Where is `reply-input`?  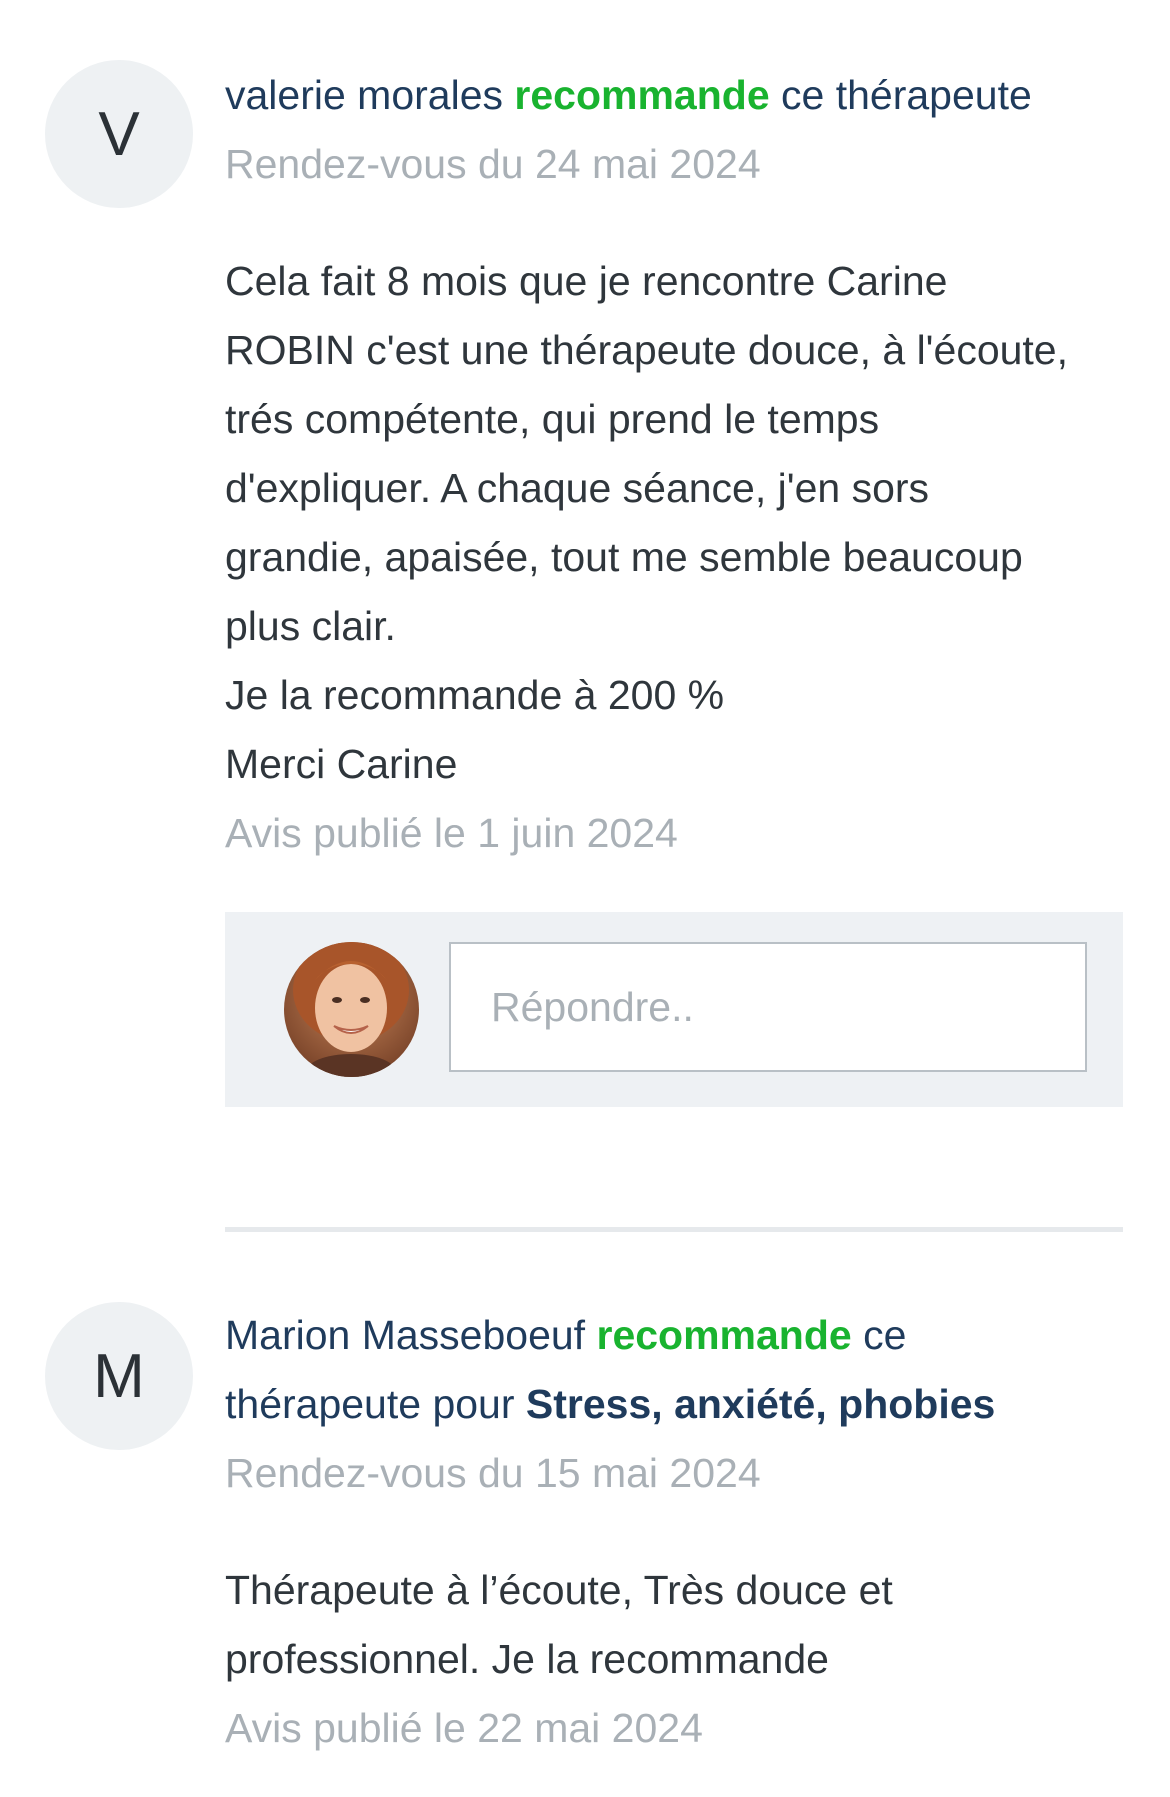 reply-input is located at coordinates (768, 1007).